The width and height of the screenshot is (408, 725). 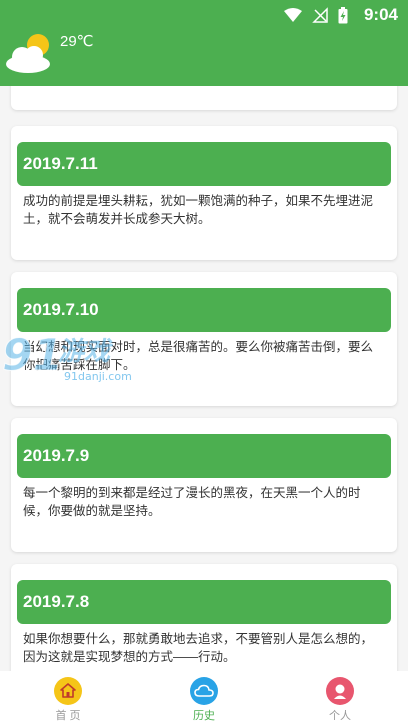 What do you see at coordinates (68, 691) in the screenshot?
I see `home-icon` at bounding box center [68, 691].